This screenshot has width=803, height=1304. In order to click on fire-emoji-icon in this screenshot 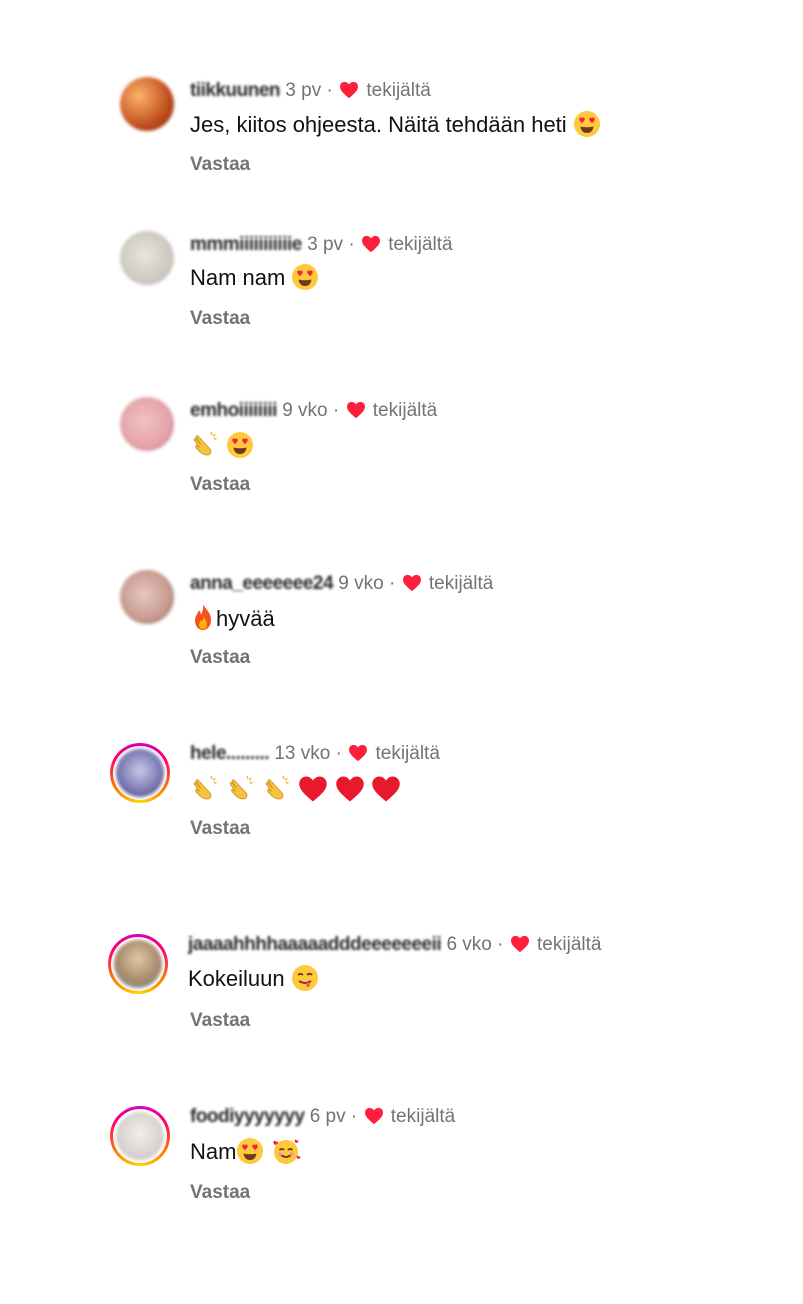, I will do `click(203, 617)`.